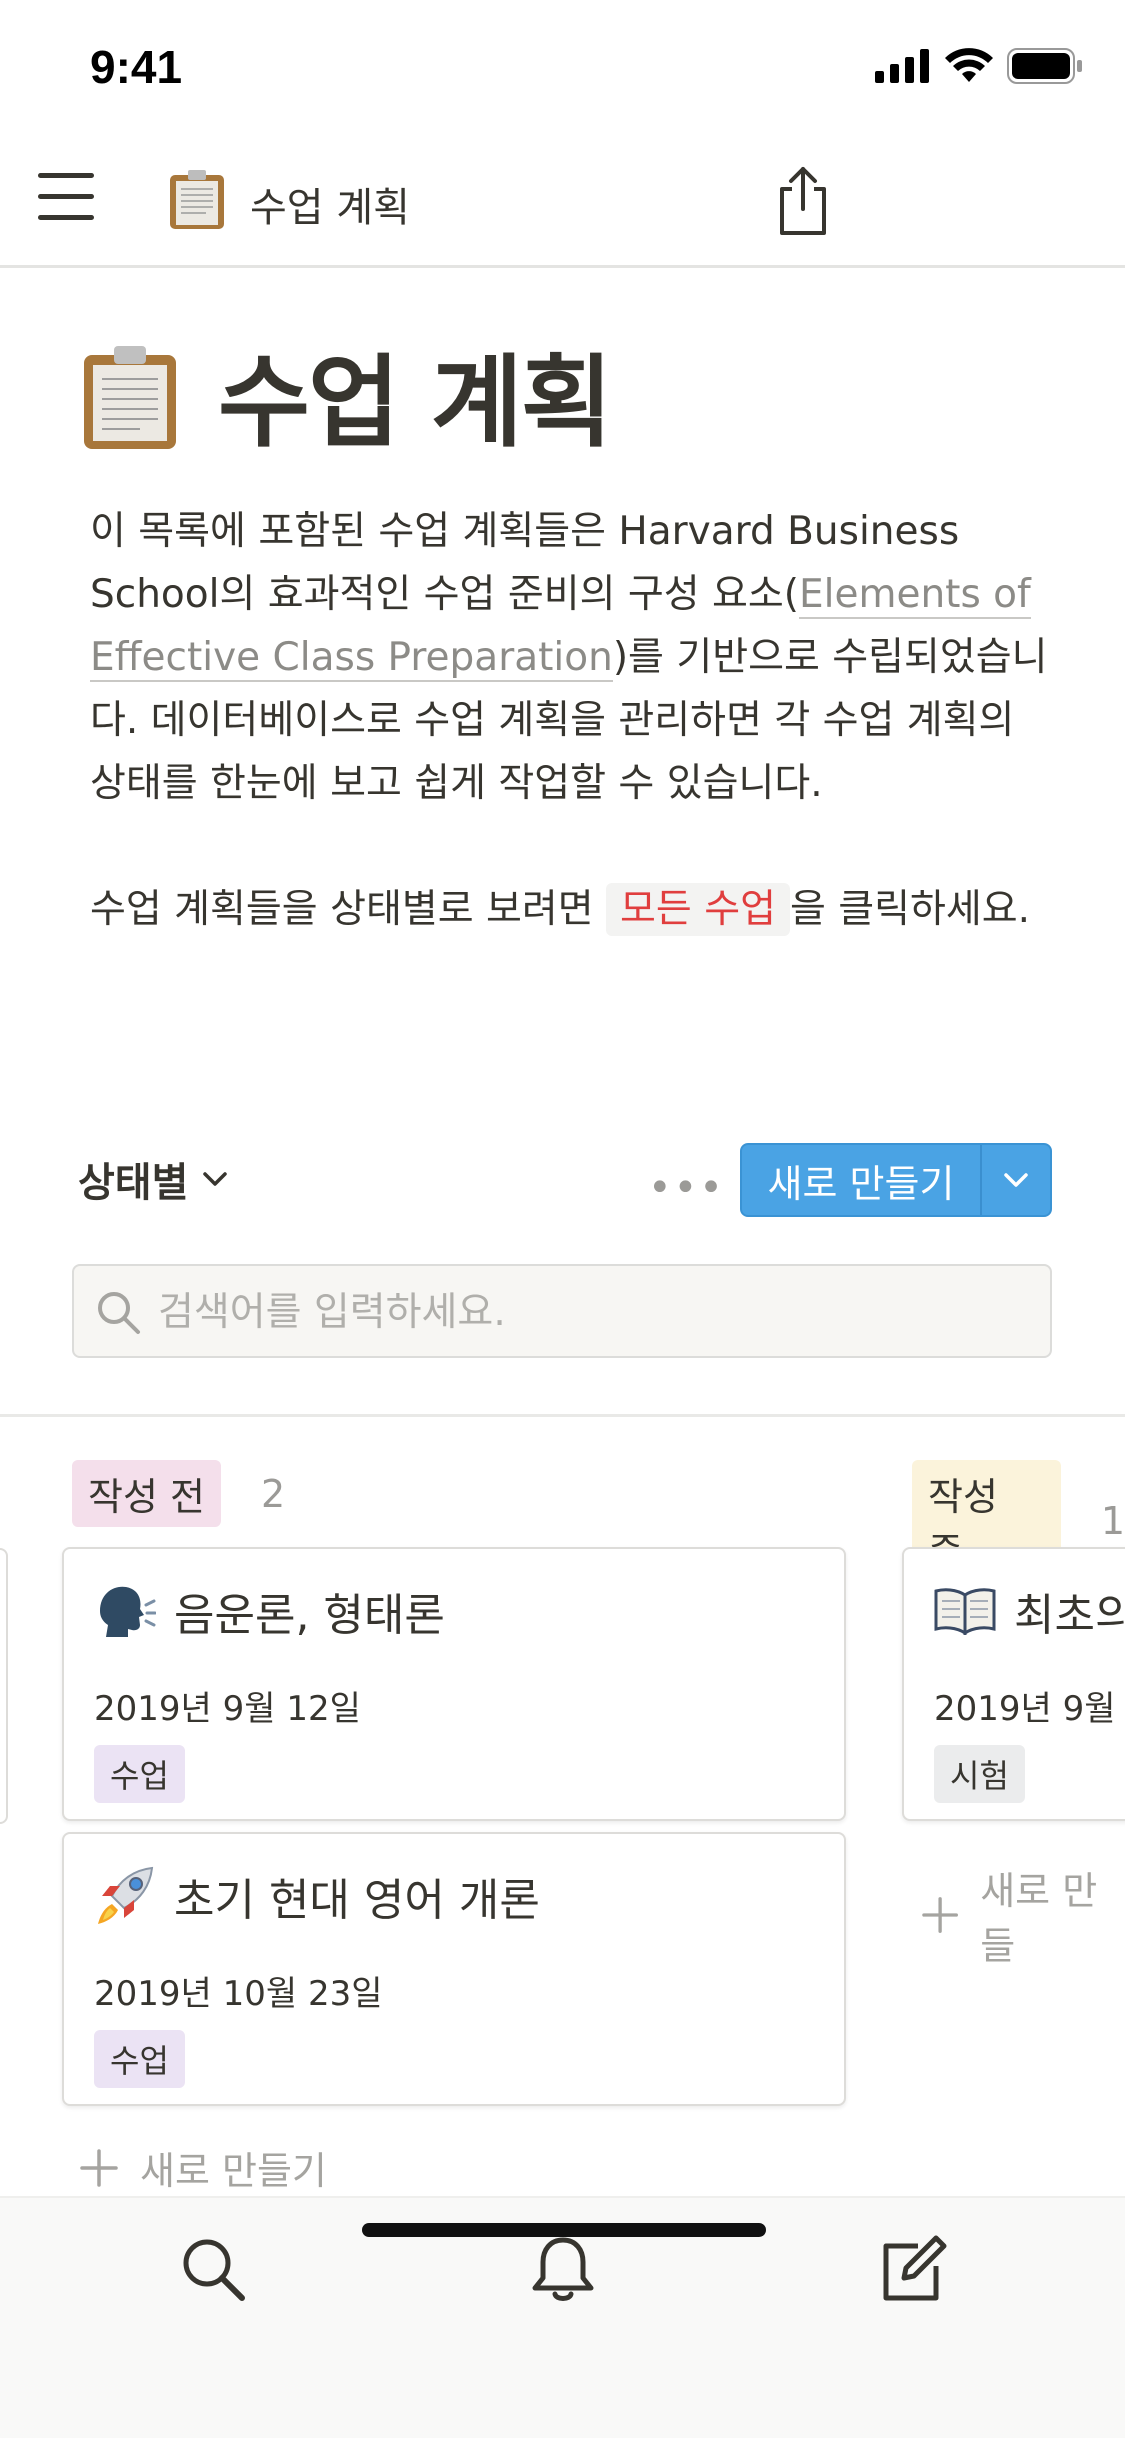  What do you see at coordinates (233, 2171) in the screenshot?
I see `add-card-label: 새로 만들기` at bounding box center [233, 2171].